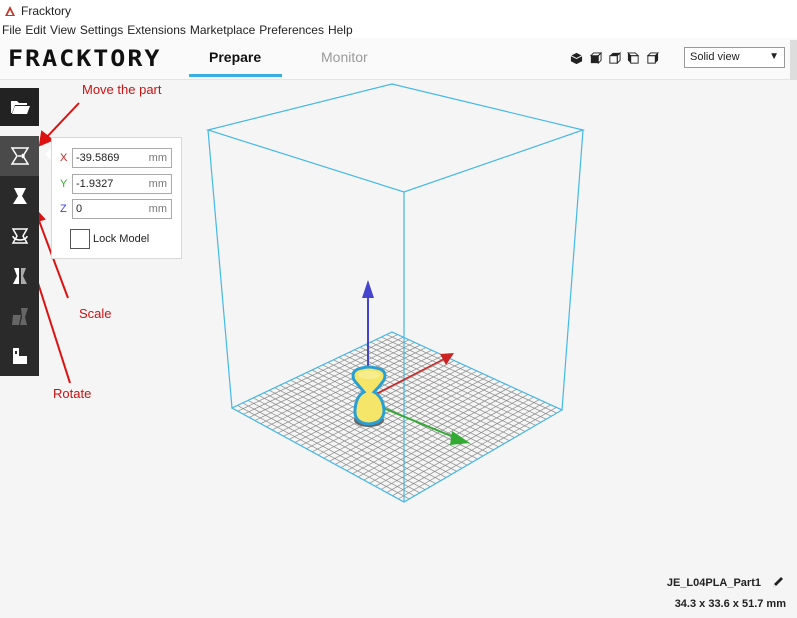  What do you see at coordinates (64, 184) in the screenshot?
I see `y-axis-label: Y` at bounding box center [64, 184].